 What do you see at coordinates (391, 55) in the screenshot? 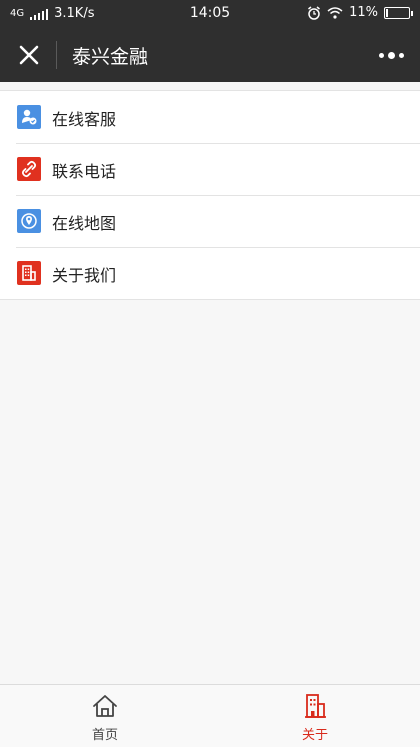
I see `more-icon` at bounding box center [391, 55].